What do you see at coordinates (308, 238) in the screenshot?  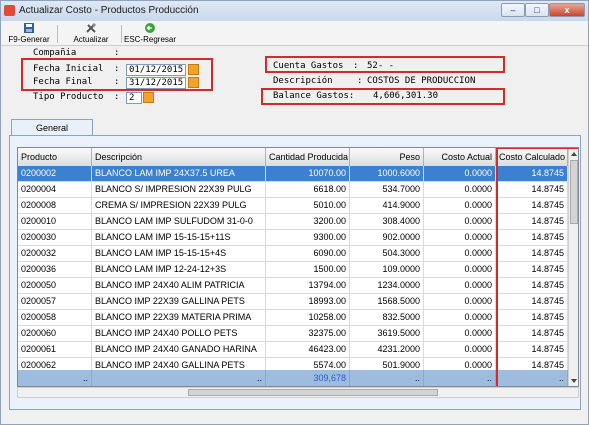 I see `col-cantidad-cell: 9300.00` at bounding box center [308, 238].